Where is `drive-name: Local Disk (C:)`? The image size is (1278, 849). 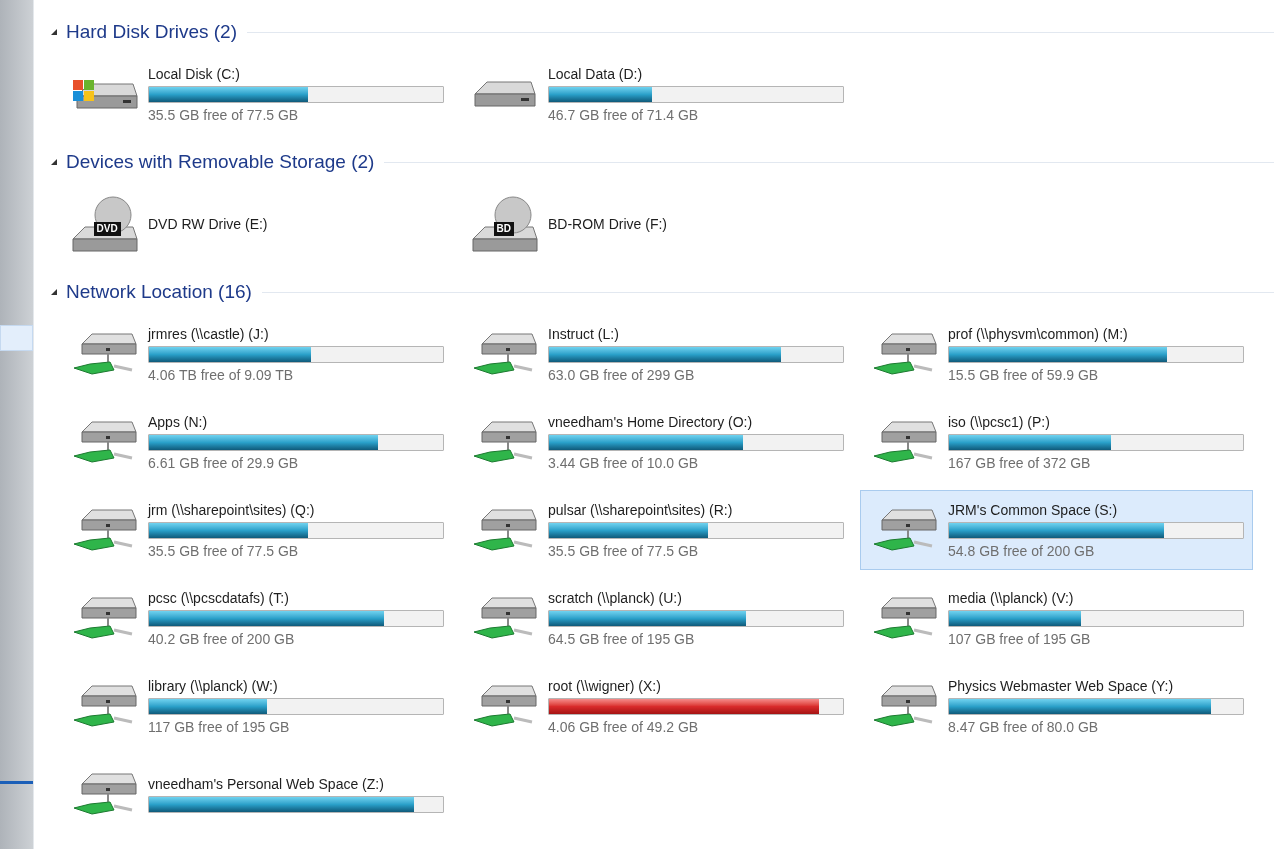 drive-name: Local Disk (C:) is located at coordinates (194, 73).